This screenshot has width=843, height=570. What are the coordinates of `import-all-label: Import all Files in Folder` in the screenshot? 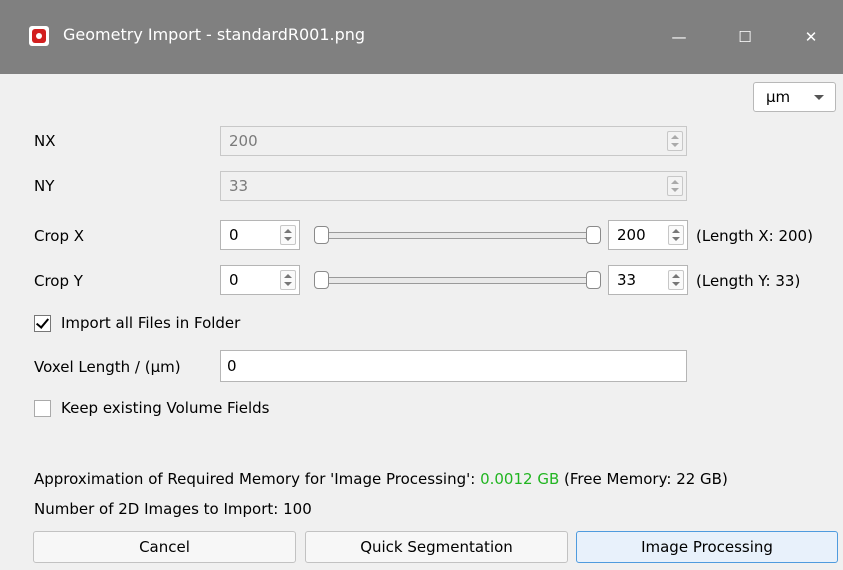 It's located at (150, 323).